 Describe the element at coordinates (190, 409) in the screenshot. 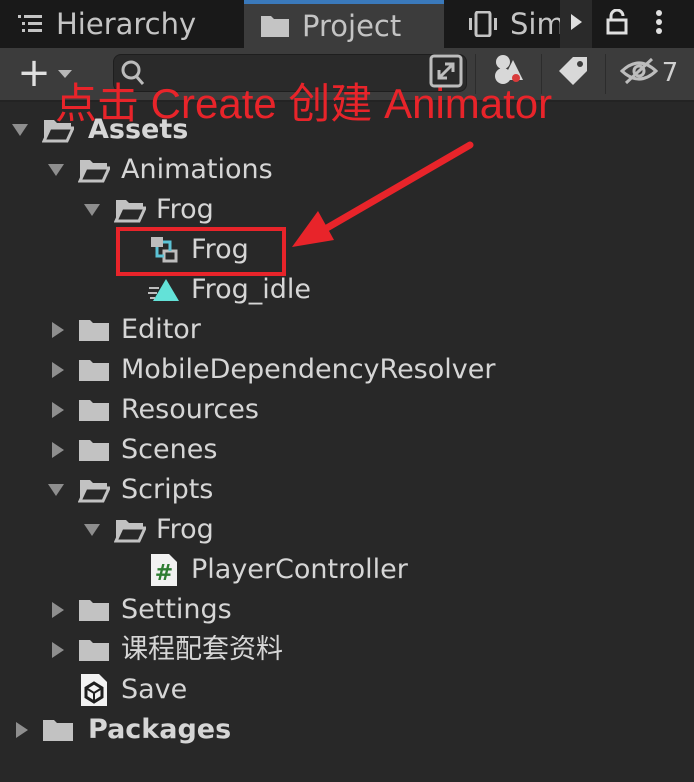

I see `tree-item-label: Resources` at that location.